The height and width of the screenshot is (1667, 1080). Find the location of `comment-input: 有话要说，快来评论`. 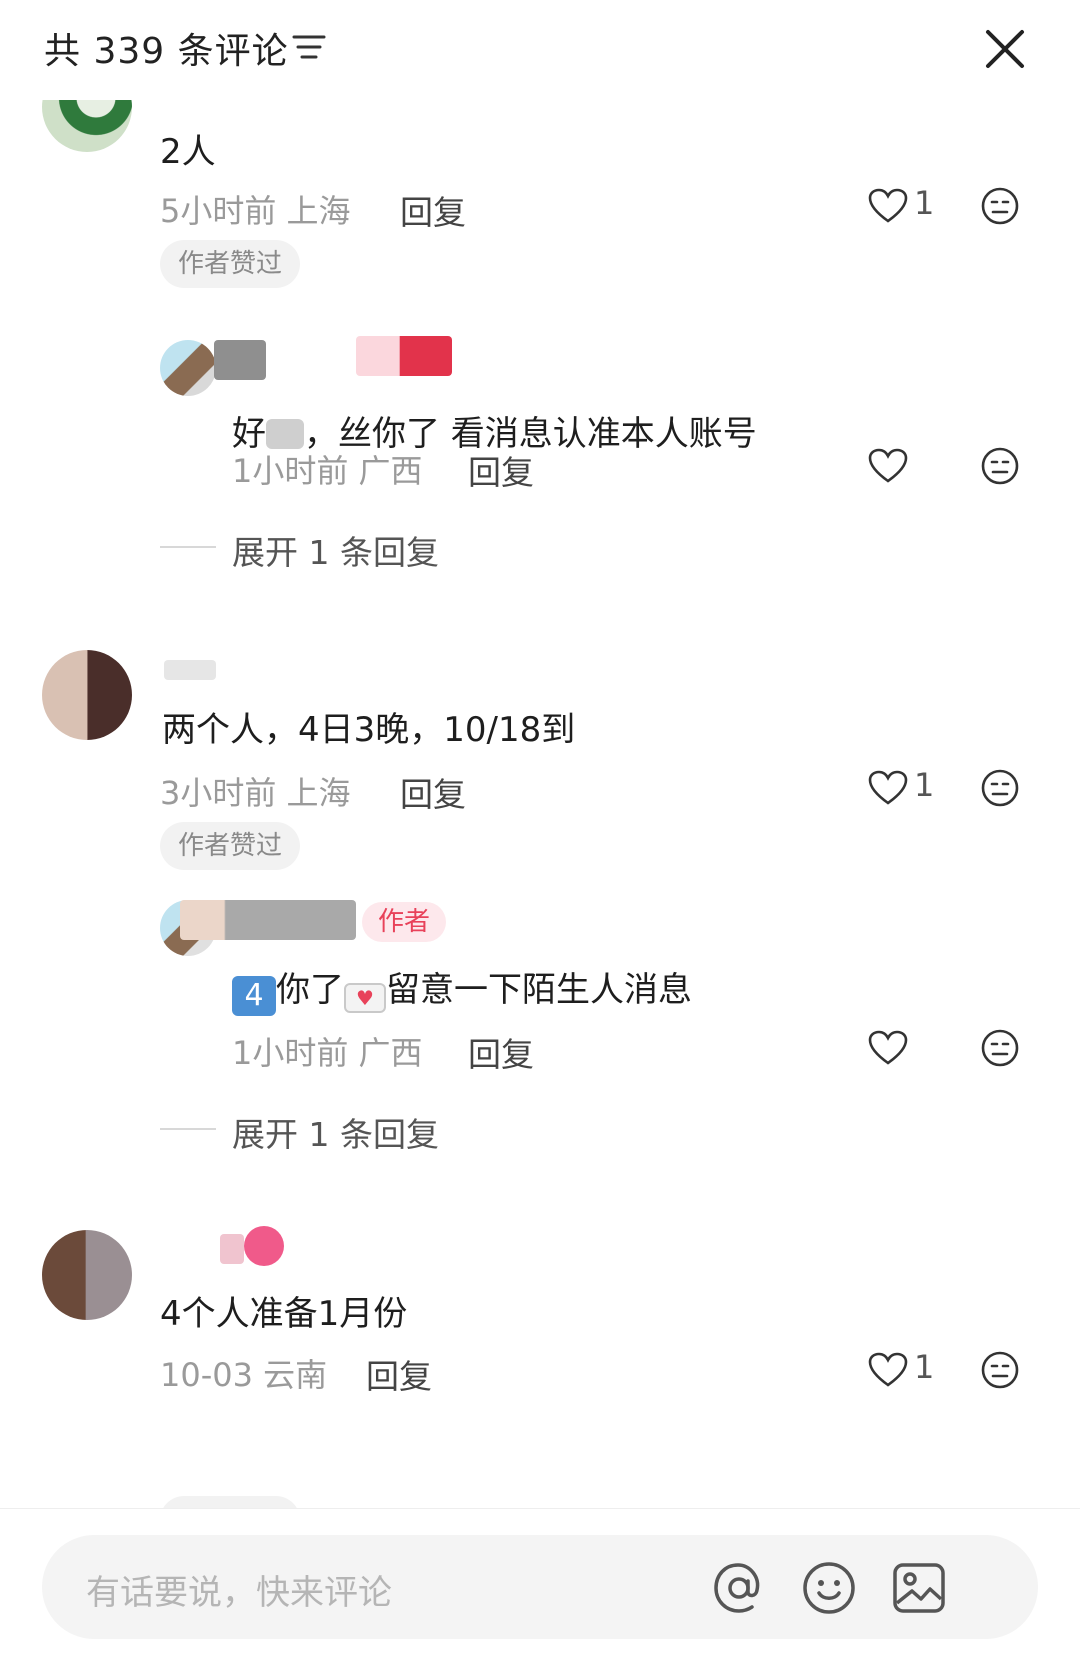

comment-input: 有话要说，快来评论 is located at coordinates (540, 1587).